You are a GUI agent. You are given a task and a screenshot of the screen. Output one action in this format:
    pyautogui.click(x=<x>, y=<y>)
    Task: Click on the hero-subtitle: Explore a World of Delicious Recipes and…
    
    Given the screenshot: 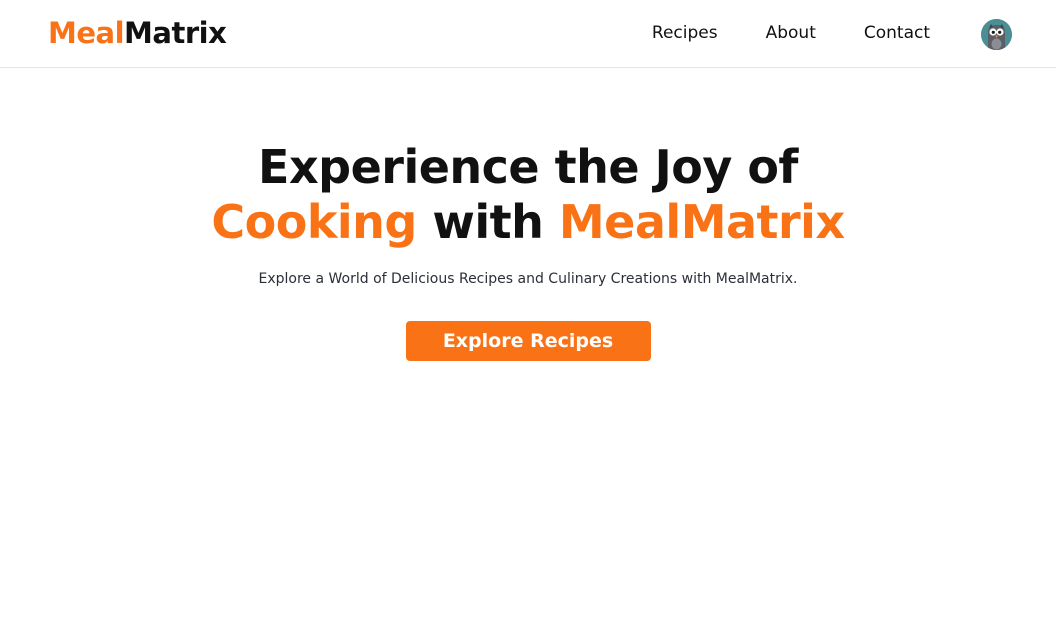 What is the action you would take?
    pyautogui.click(x=528, y=279)
    